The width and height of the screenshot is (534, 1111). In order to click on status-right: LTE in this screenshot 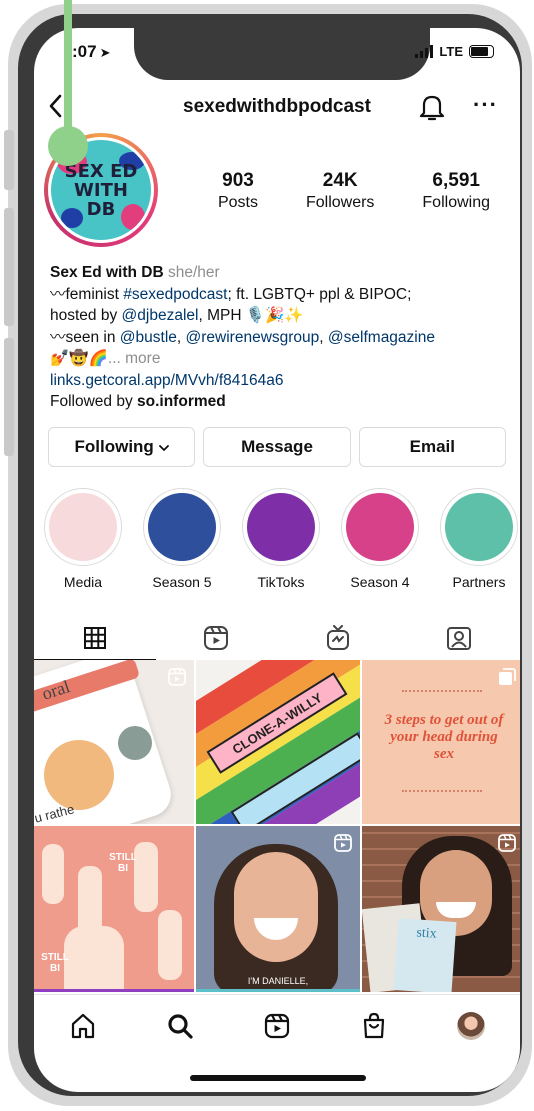, I will do `click(454, 51)`.